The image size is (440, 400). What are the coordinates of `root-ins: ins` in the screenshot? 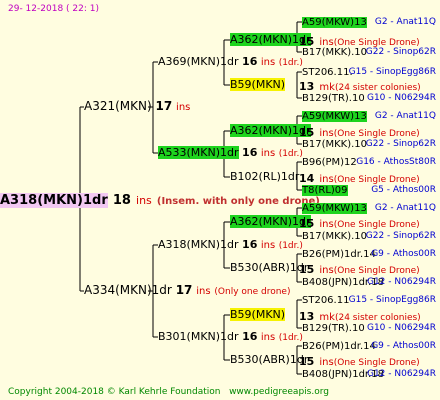 It's located at (144, 200).